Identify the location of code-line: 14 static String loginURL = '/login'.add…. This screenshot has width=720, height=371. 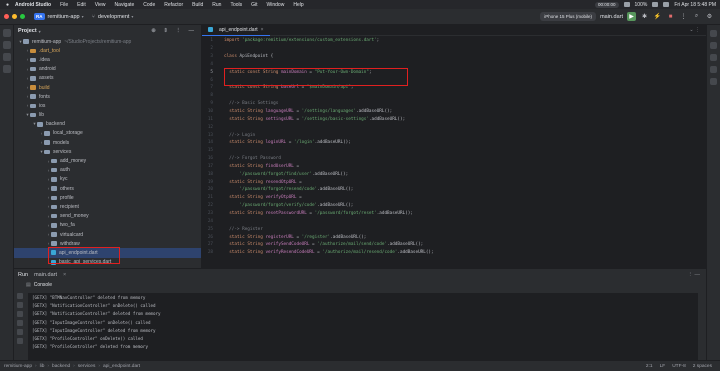
(454, 143).